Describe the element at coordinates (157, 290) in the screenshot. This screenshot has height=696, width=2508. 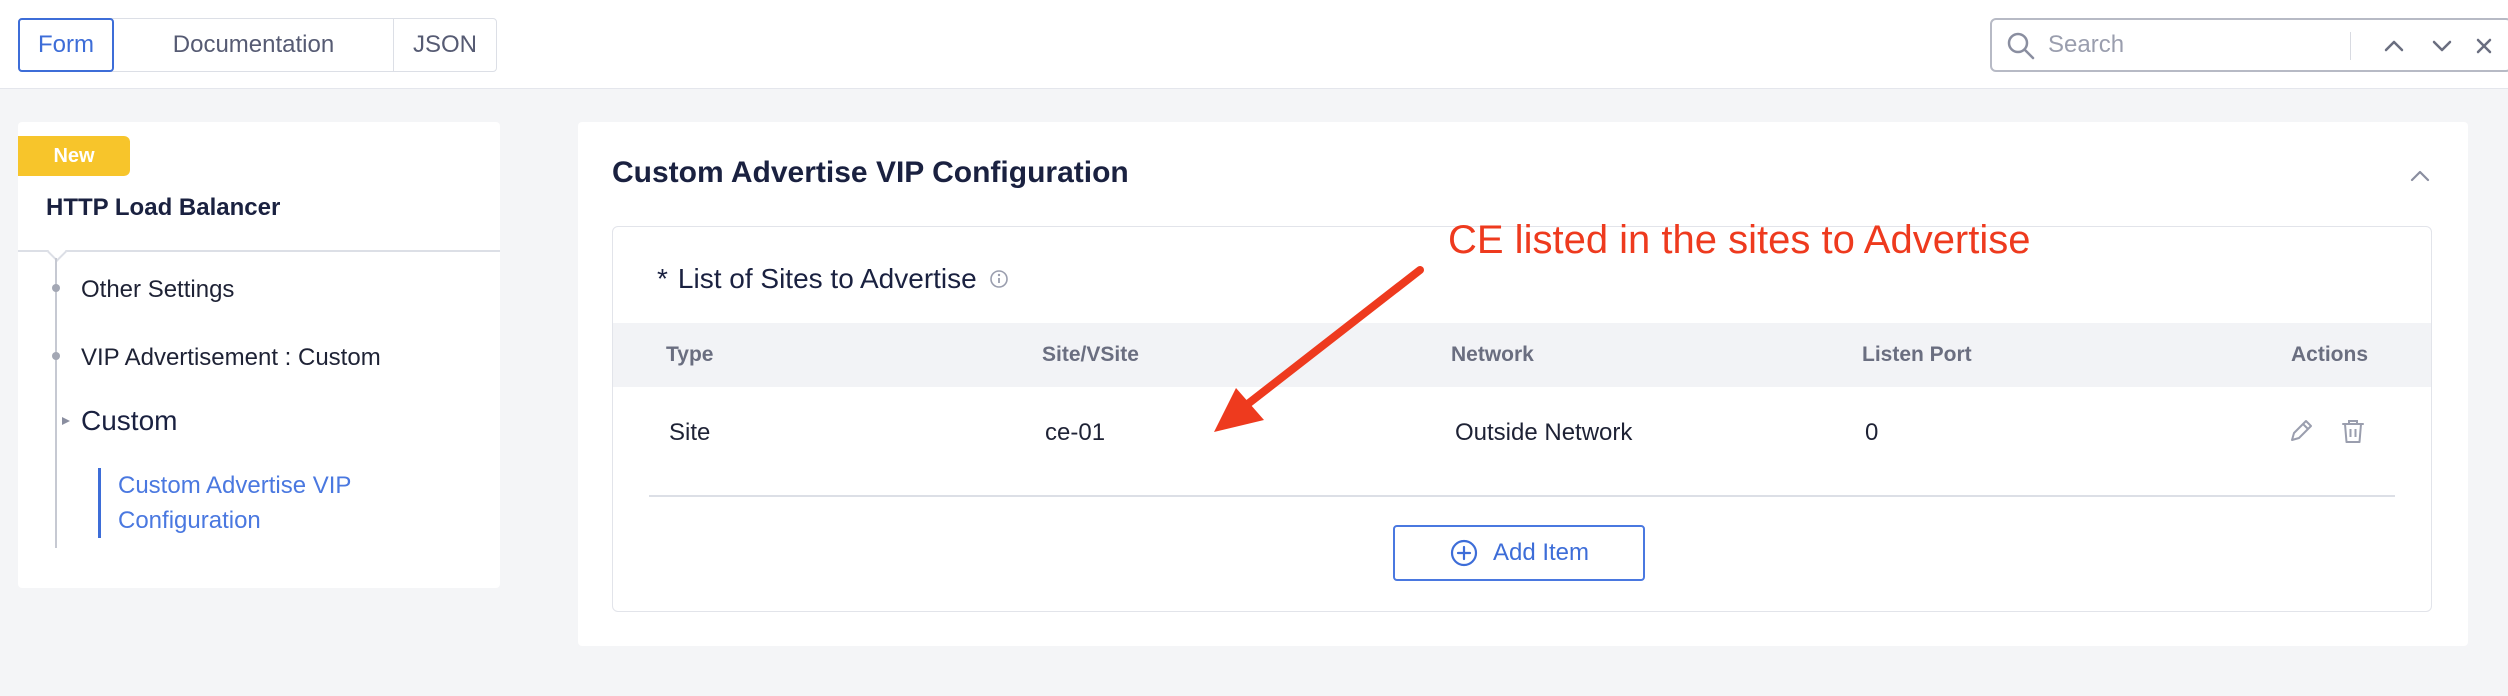
I see `nav-item-other-settings: Other Settings` at that location.